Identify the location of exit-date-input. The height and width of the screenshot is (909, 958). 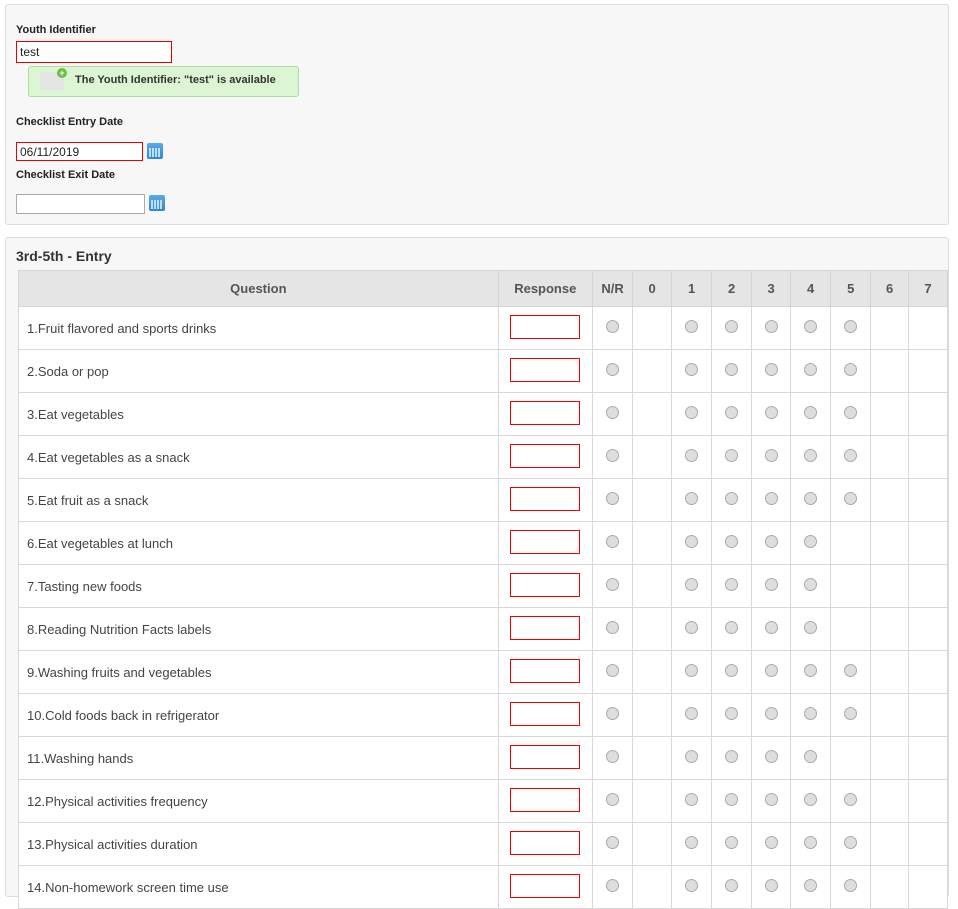
(80, 204).